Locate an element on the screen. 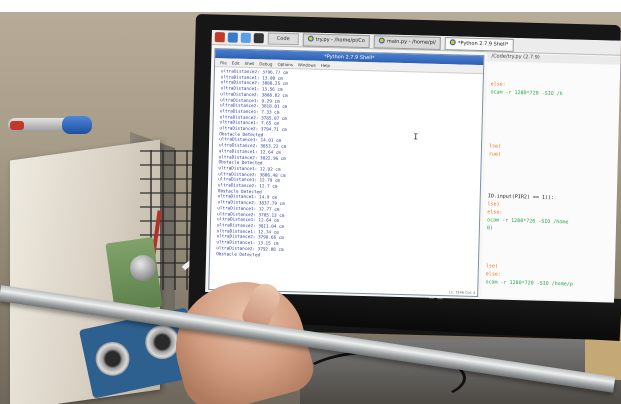  menu-file: File is located at coordinates (223, 62).